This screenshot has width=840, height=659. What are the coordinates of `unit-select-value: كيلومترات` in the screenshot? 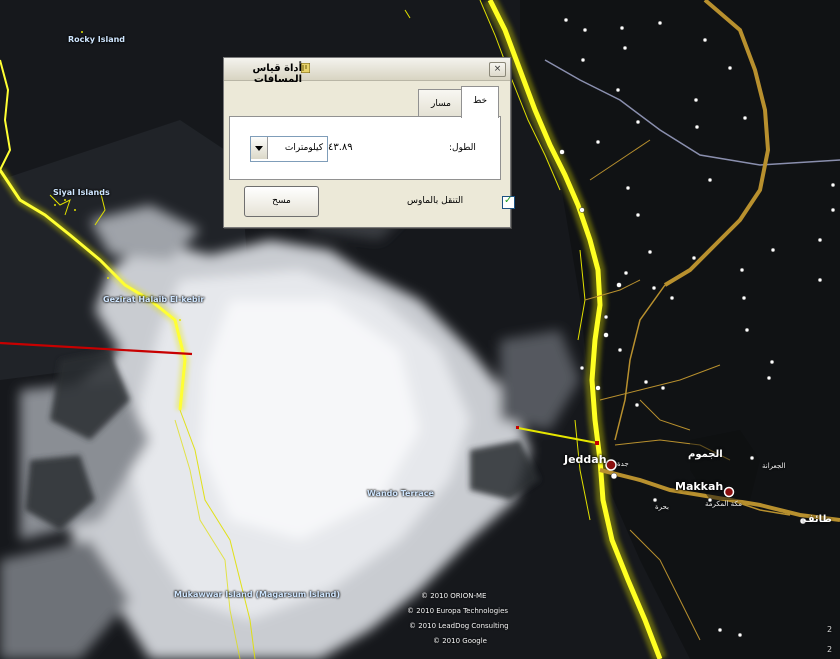 It's located at (303, 148).